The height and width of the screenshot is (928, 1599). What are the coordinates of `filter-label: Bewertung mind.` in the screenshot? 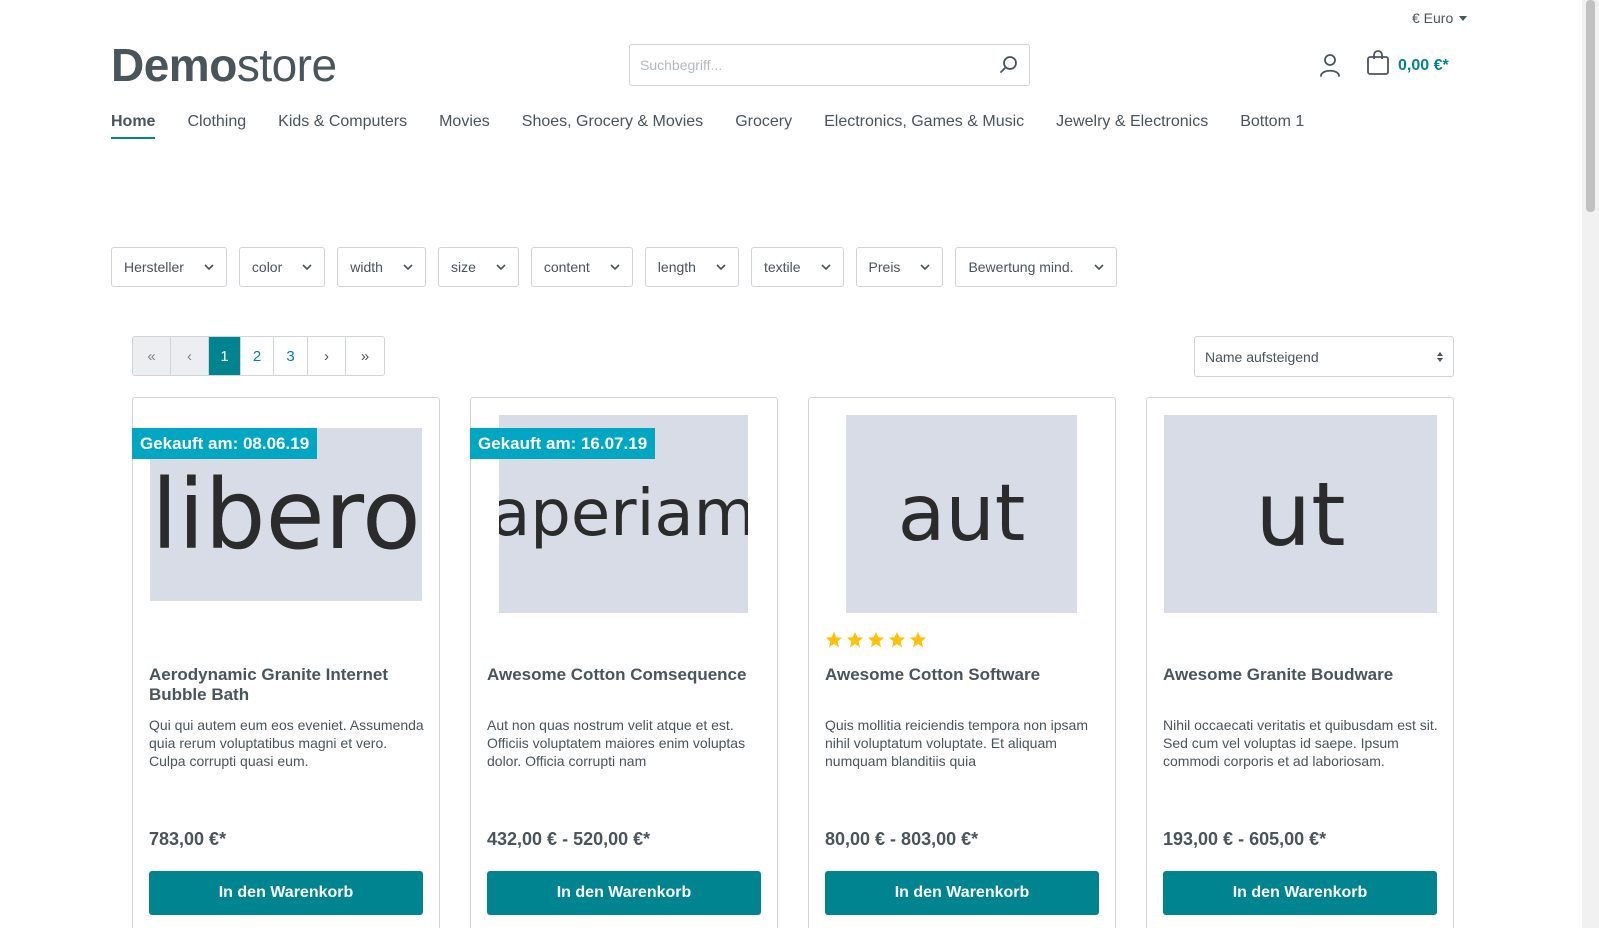 It's located at (1021, 267).